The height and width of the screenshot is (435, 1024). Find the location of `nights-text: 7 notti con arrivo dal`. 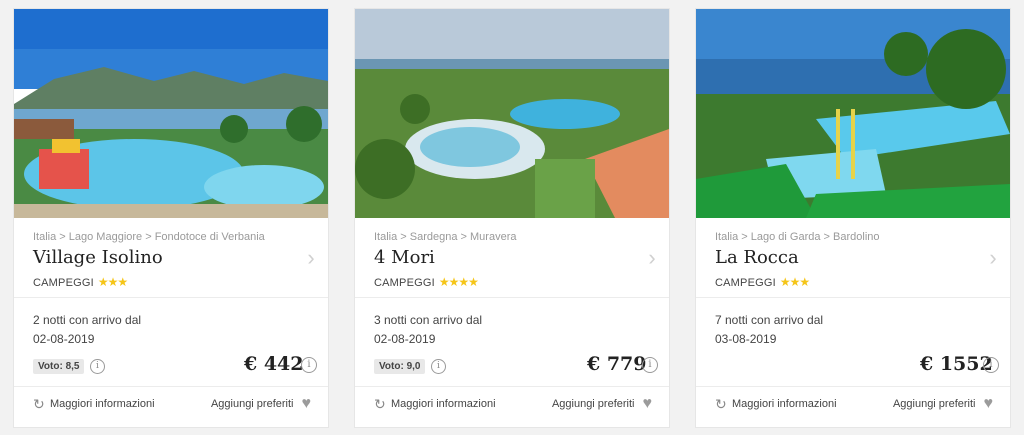

nights-text: 7 notti con arrivo dal is located at coordinates (769, 320).